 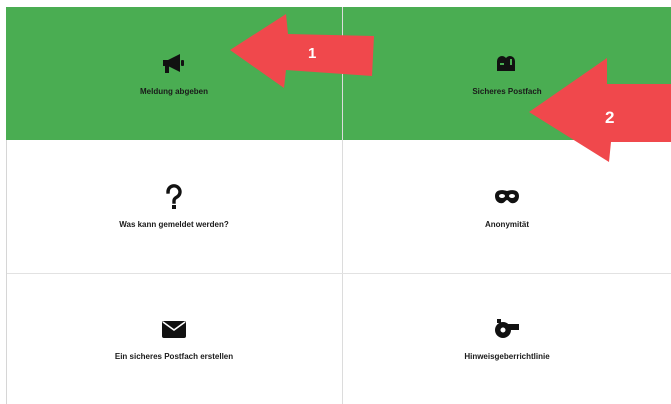 What do you see at coordinates (507, 356) in the screenshot?
I see `tile-label: Hinweisgeberrichtlinie` at bounding box center [507, 356].